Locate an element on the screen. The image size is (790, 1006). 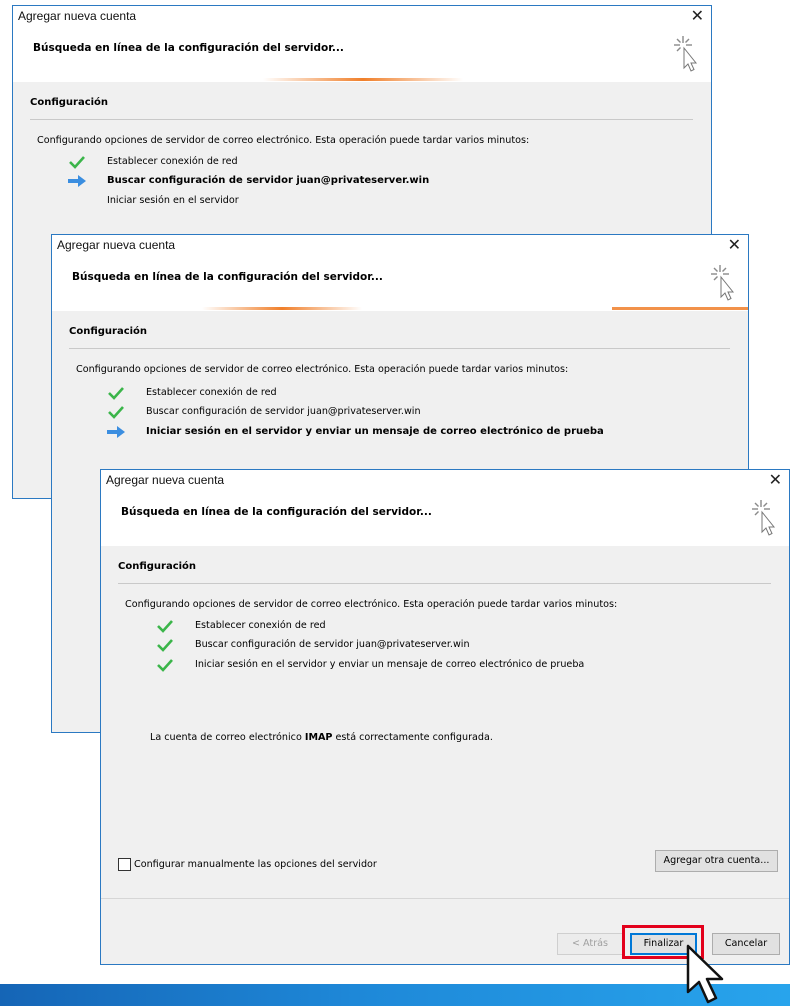
mouse-pointer-icon is located at coordinates (705, 974).